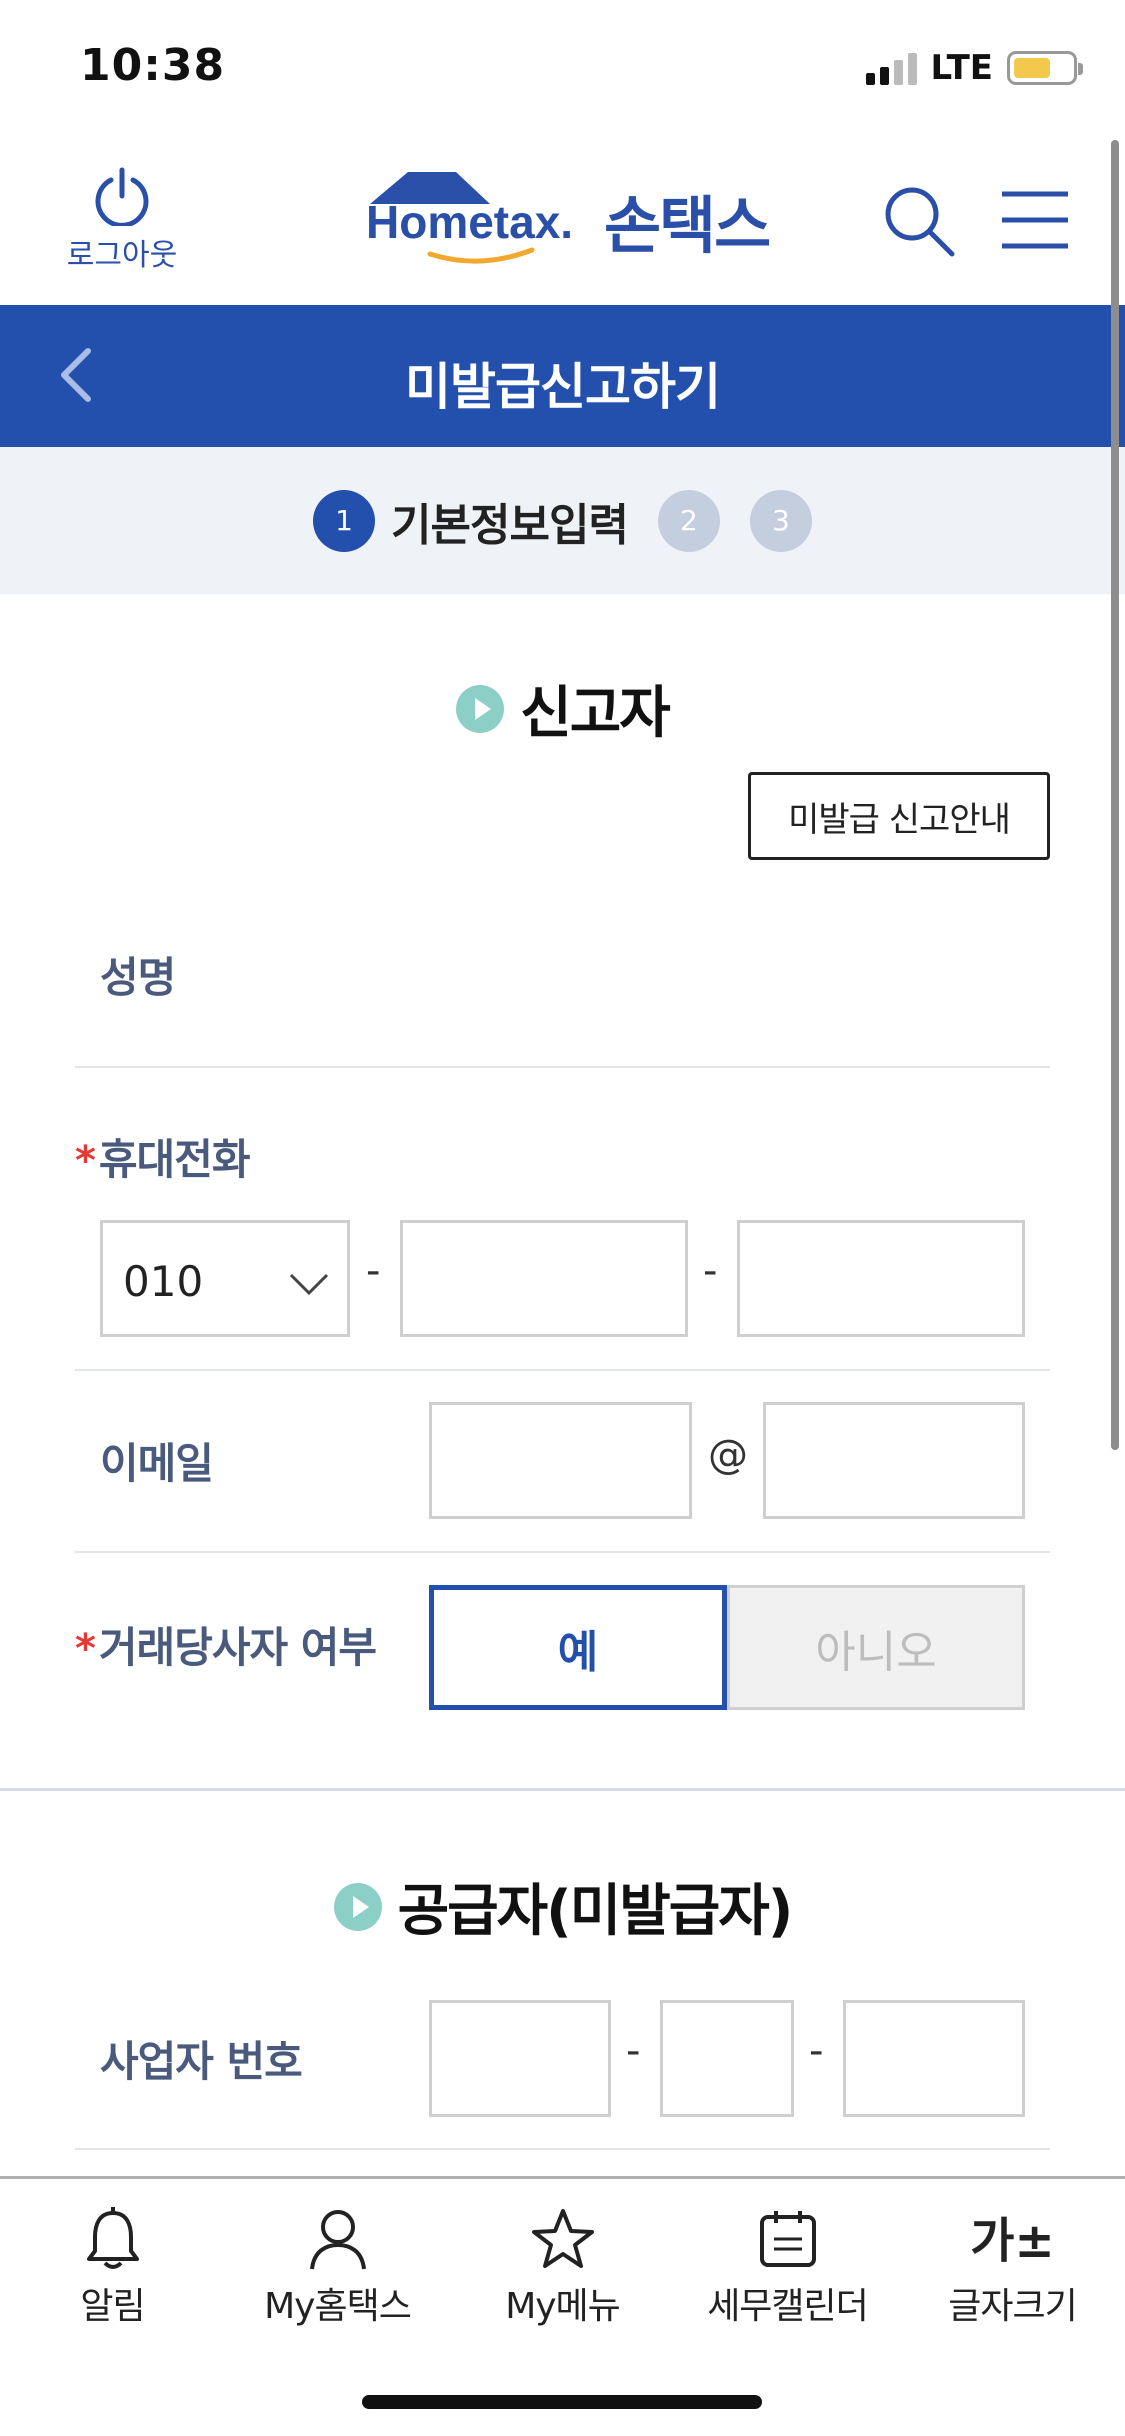 This screenshot has width=1125, height=2436. I want to click on status-bar: 10:38 LTE, so click(562, 70).